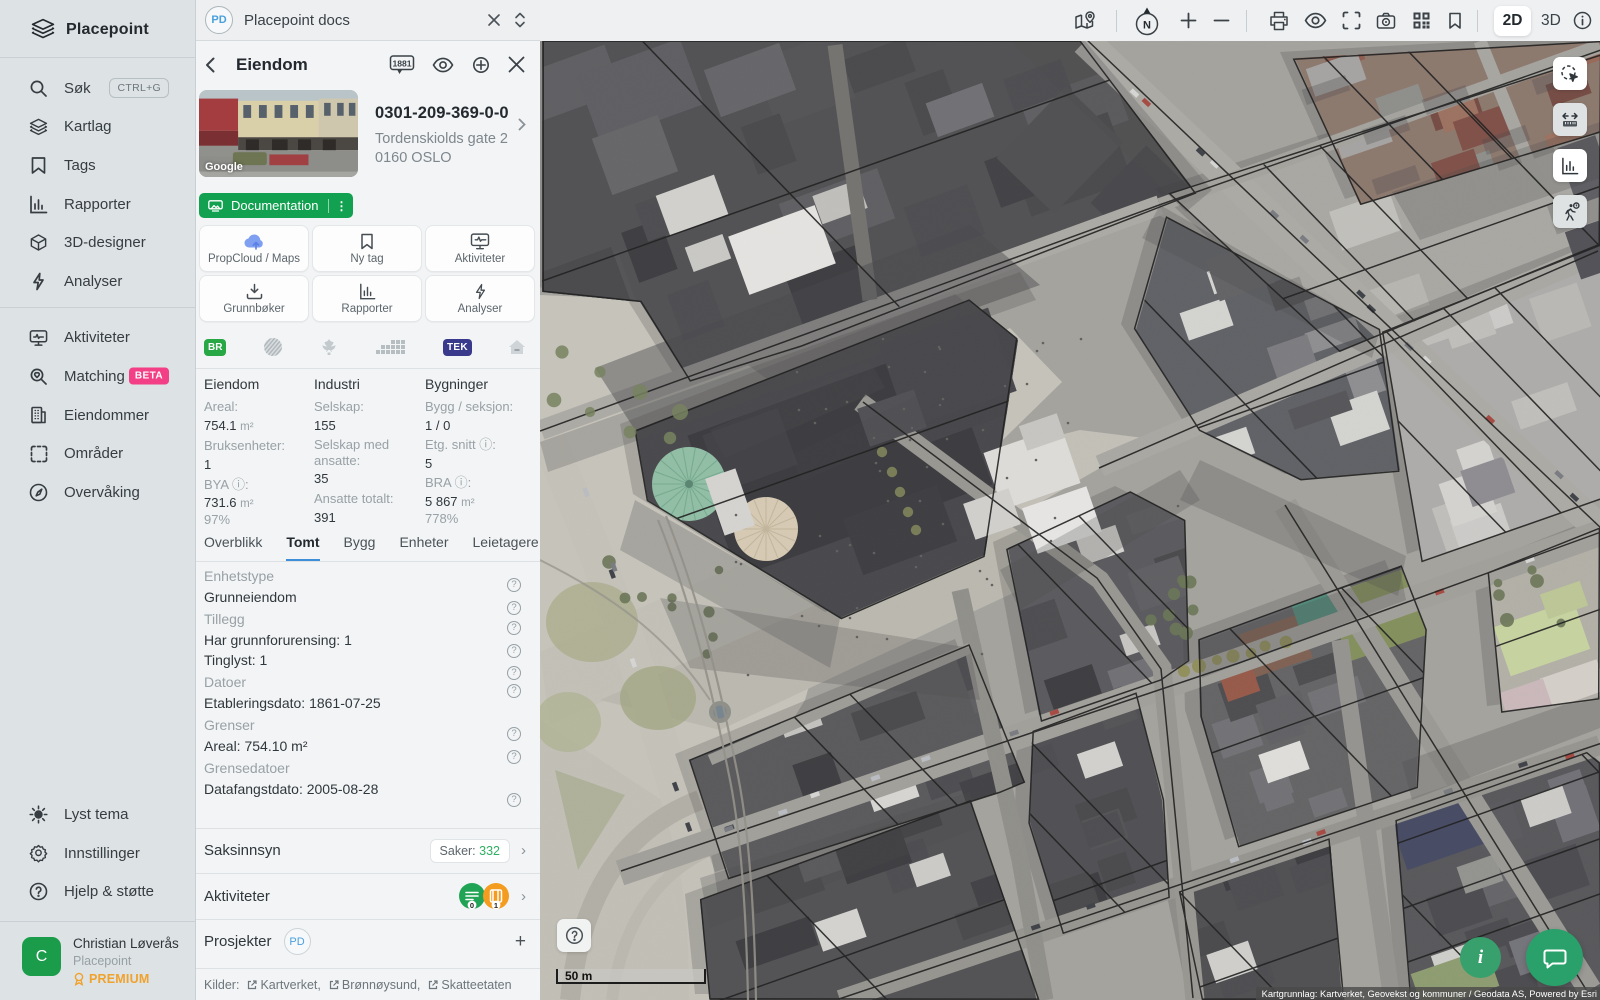 This screenshot has height=1000, width=1600. I want to click on svg-text: 1, so click(496, 905).